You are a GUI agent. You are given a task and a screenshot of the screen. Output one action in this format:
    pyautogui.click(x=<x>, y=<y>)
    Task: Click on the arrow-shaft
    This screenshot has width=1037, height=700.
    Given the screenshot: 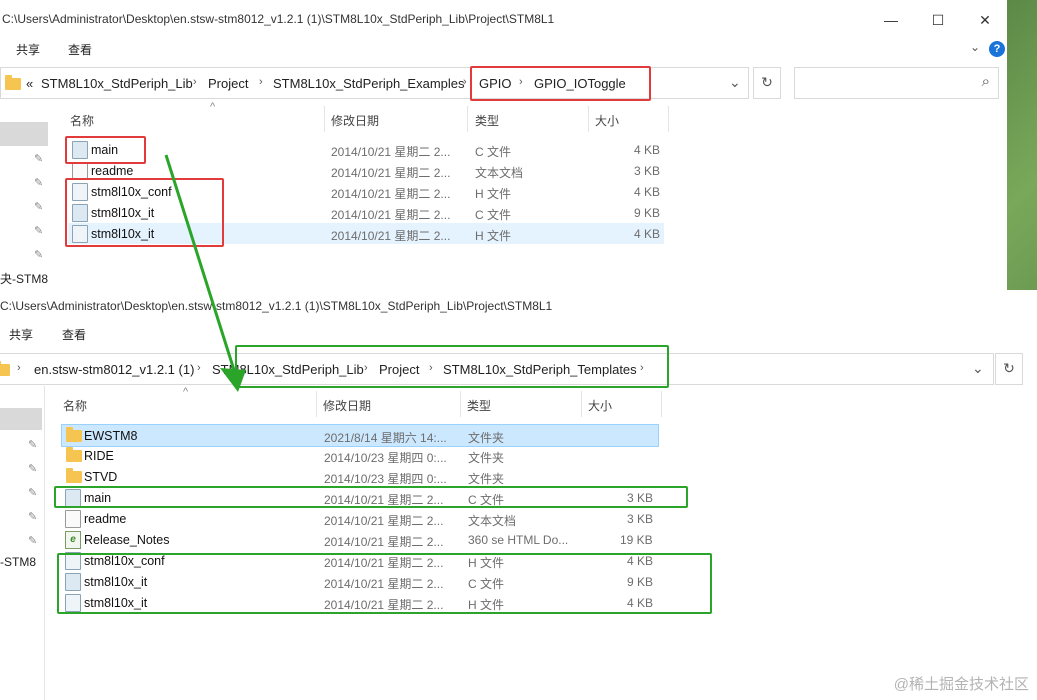 What is the action you would take?
    pyautogui.click(x=200, y=262)
    